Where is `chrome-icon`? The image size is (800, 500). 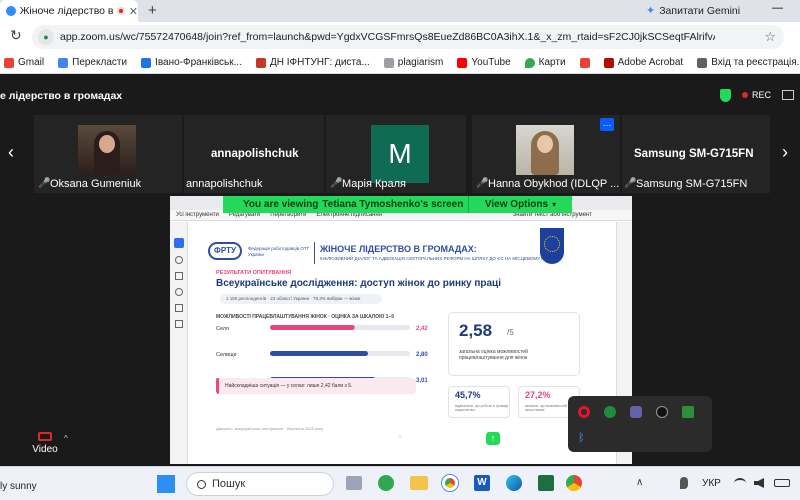 chrome-icon is located at coordinates (450, 483).